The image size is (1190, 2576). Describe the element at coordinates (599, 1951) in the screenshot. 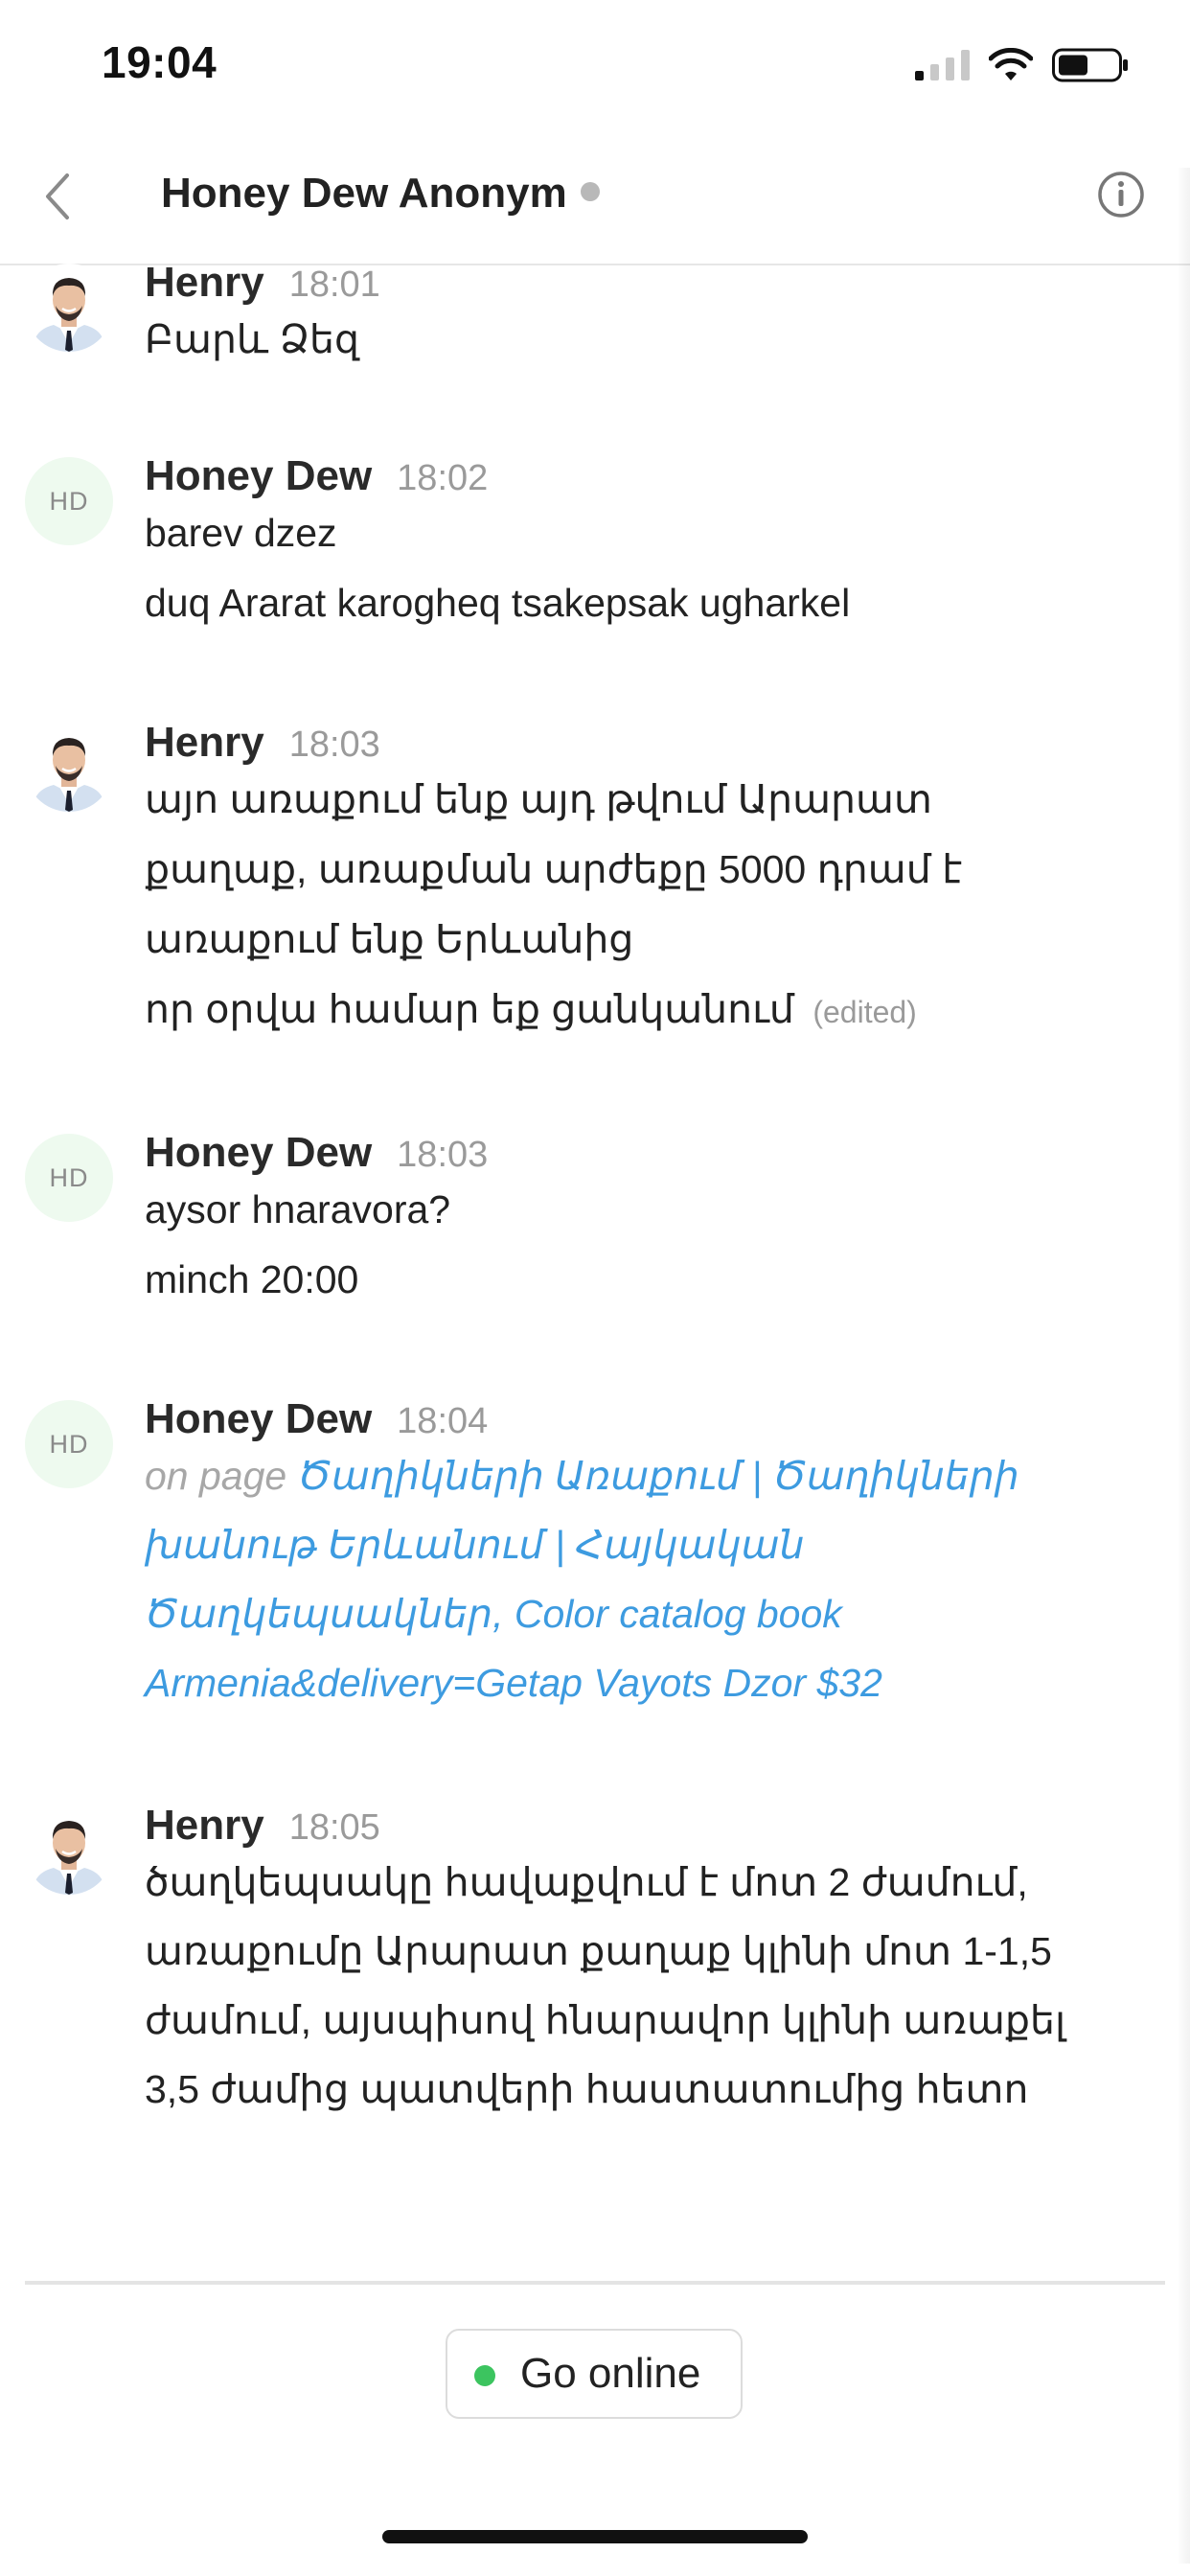

I see `message-line: առաքումը Արարատ քաղաք կլինի մոտ 1-1,5` at that location.